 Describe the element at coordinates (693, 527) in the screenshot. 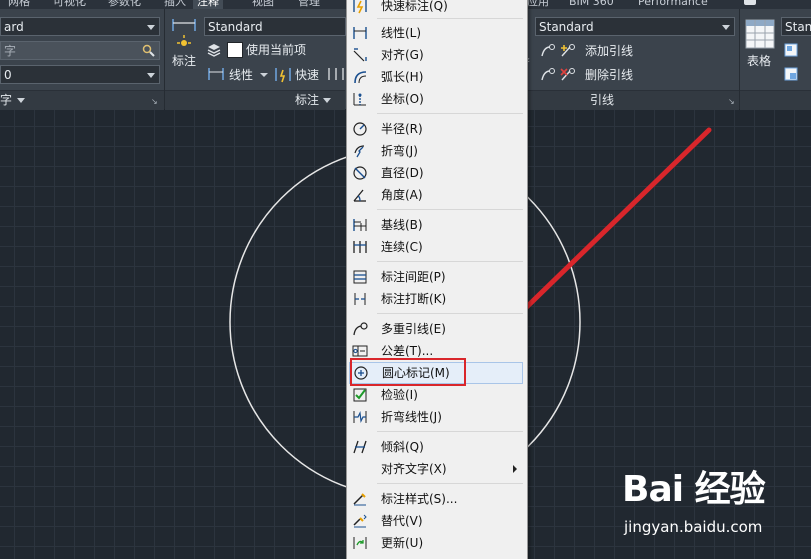

I see `watermark-url: jingyan.baidu.com` at that location.